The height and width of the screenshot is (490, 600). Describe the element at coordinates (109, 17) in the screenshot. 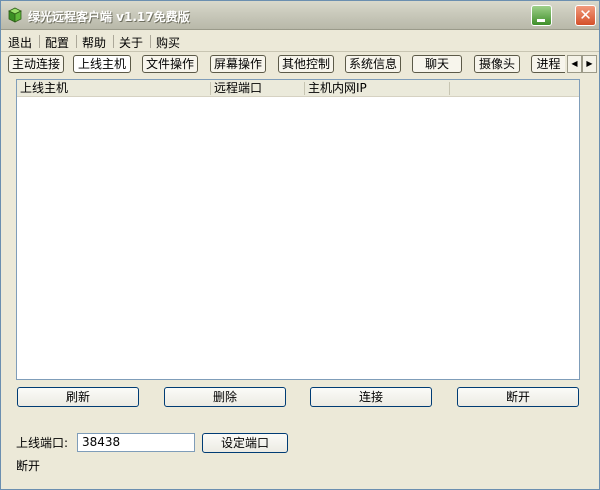

I see `window-title: 绿光远程客户端 v1.17免费版` at that location.